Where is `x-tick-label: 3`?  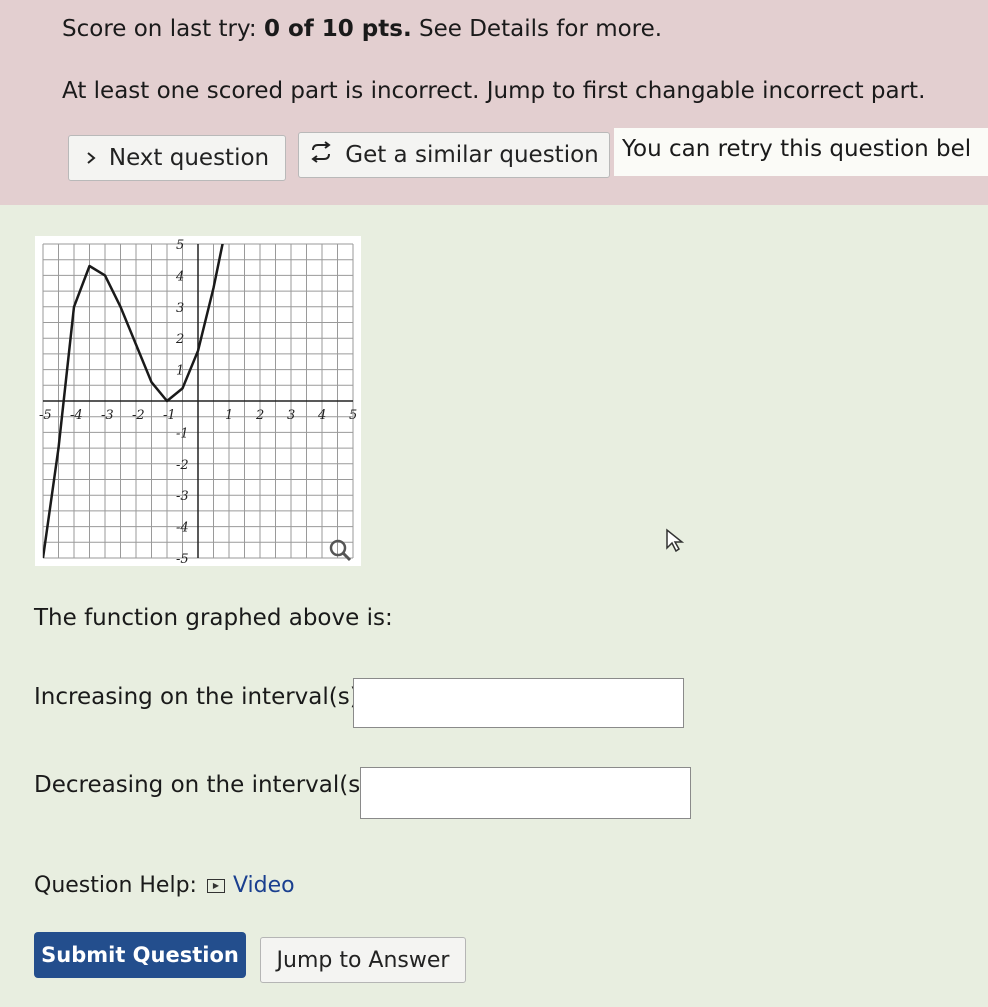
x-tick-label: 3 is located at coordinates (291, 415).